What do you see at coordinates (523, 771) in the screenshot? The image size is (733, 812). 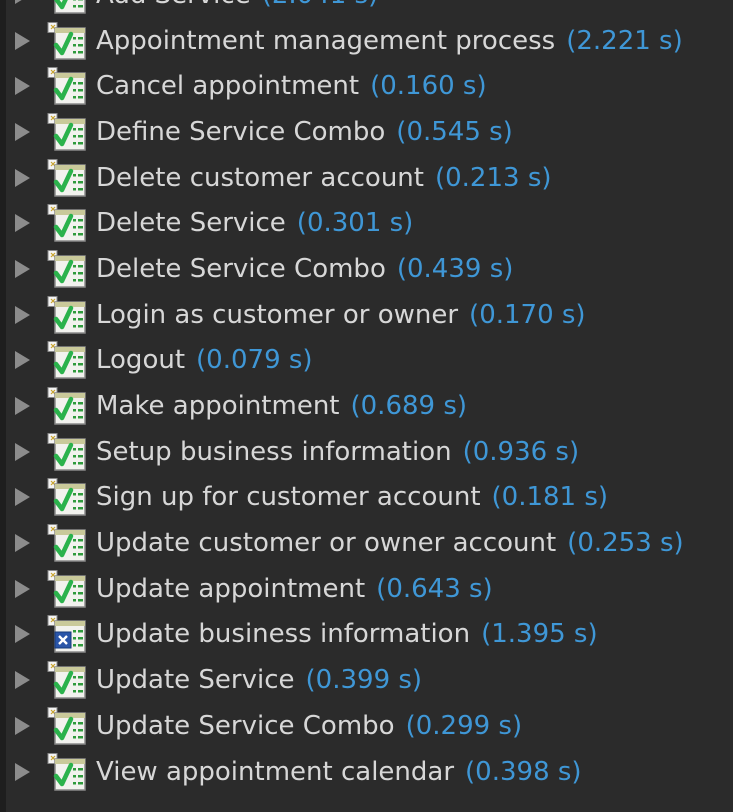 I see `test-suite-duration: (0.398 s)` at bounding box center [523, 771].